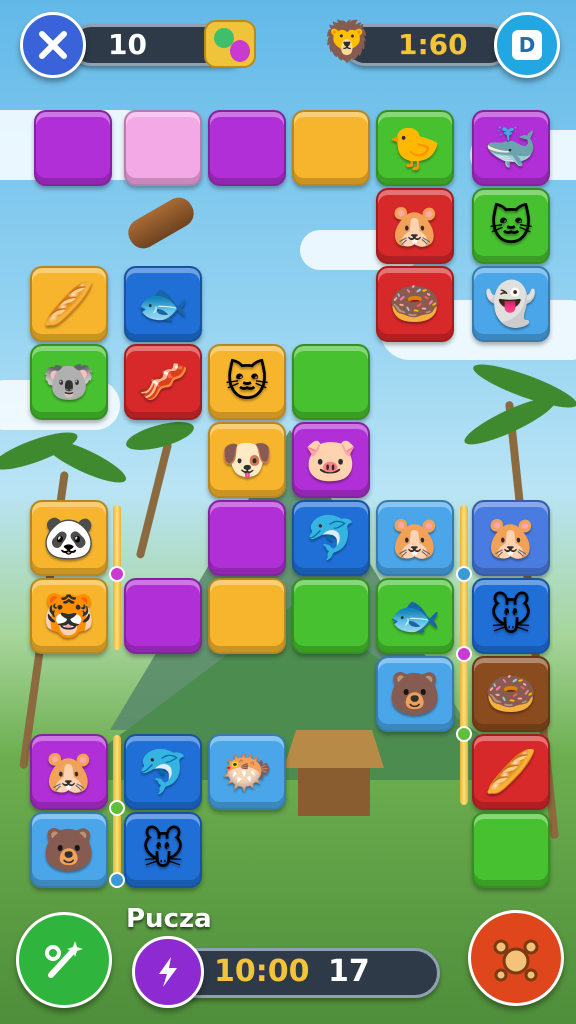 This screenshot has width=576, height=1024. I want to click on lightning-icon, so click(168, 972).